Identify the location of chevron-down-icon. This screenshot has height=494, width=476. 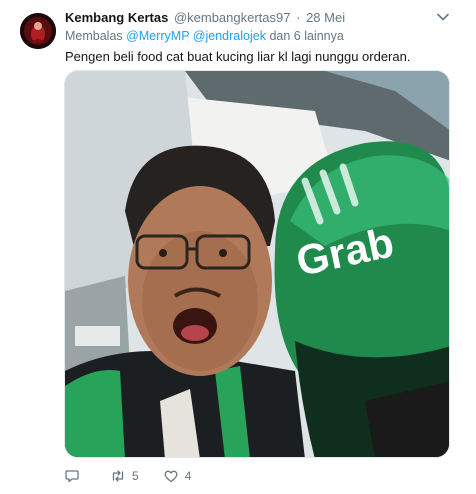
(443, 17).